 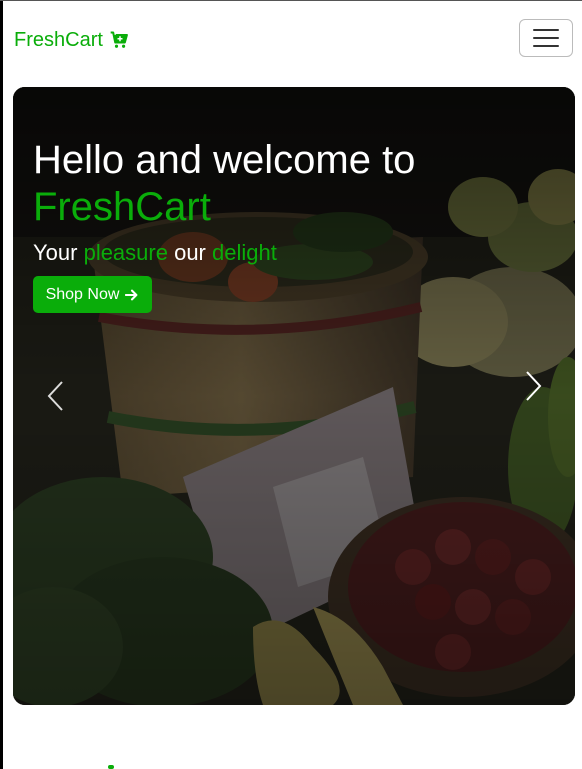 What do you see at coordinates (122, 207) in the screenshot?
I see `hero-title-highlight: FreshCart` at bounding box center [122, 207].